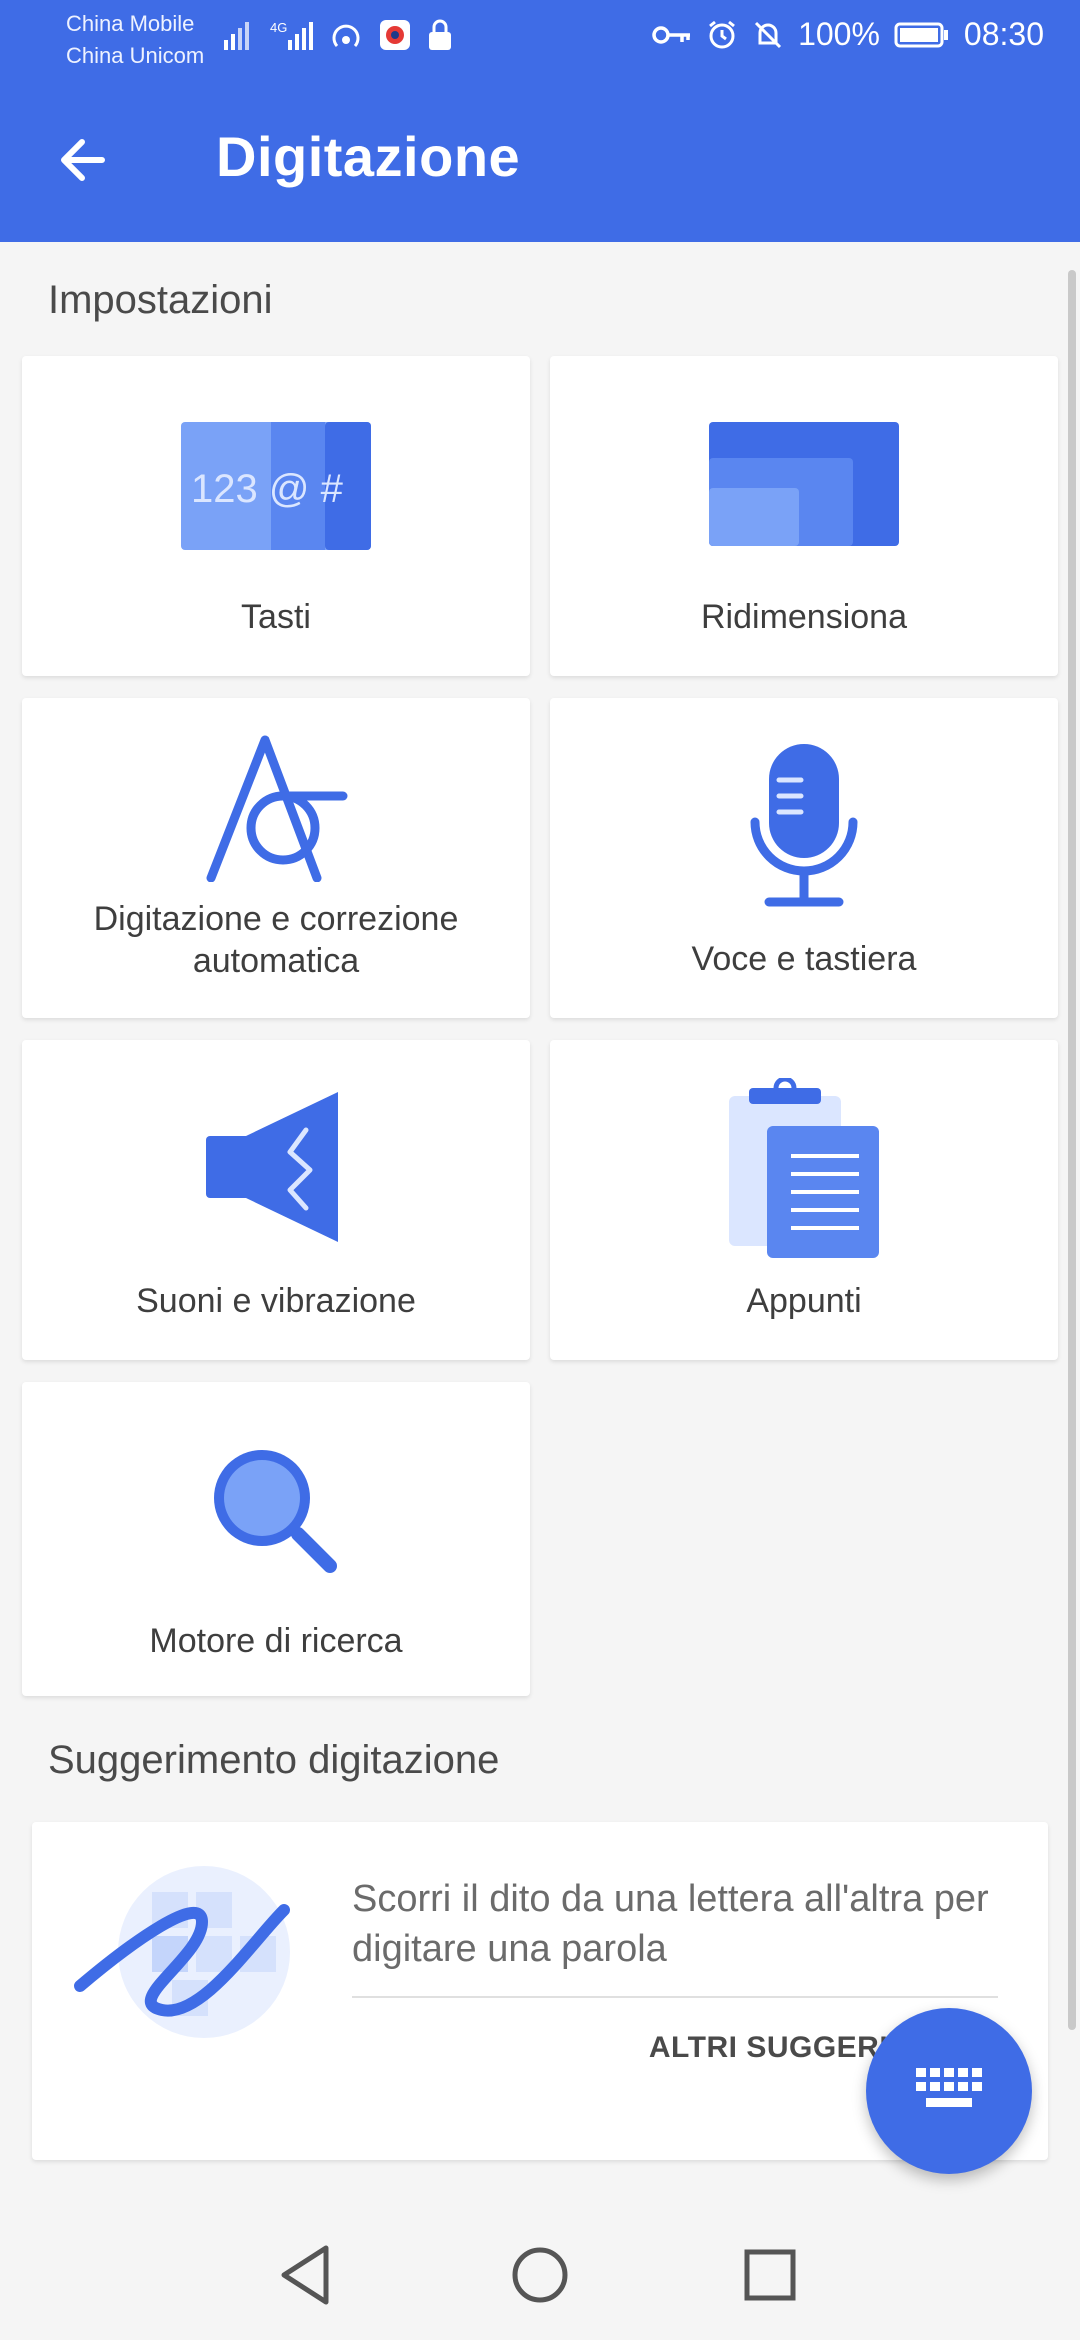 This screenshot has height=2340, width=1080. Describe the element at coordinates (804, 1168) in the screenshot. I see `clipboard-icon` at that location.